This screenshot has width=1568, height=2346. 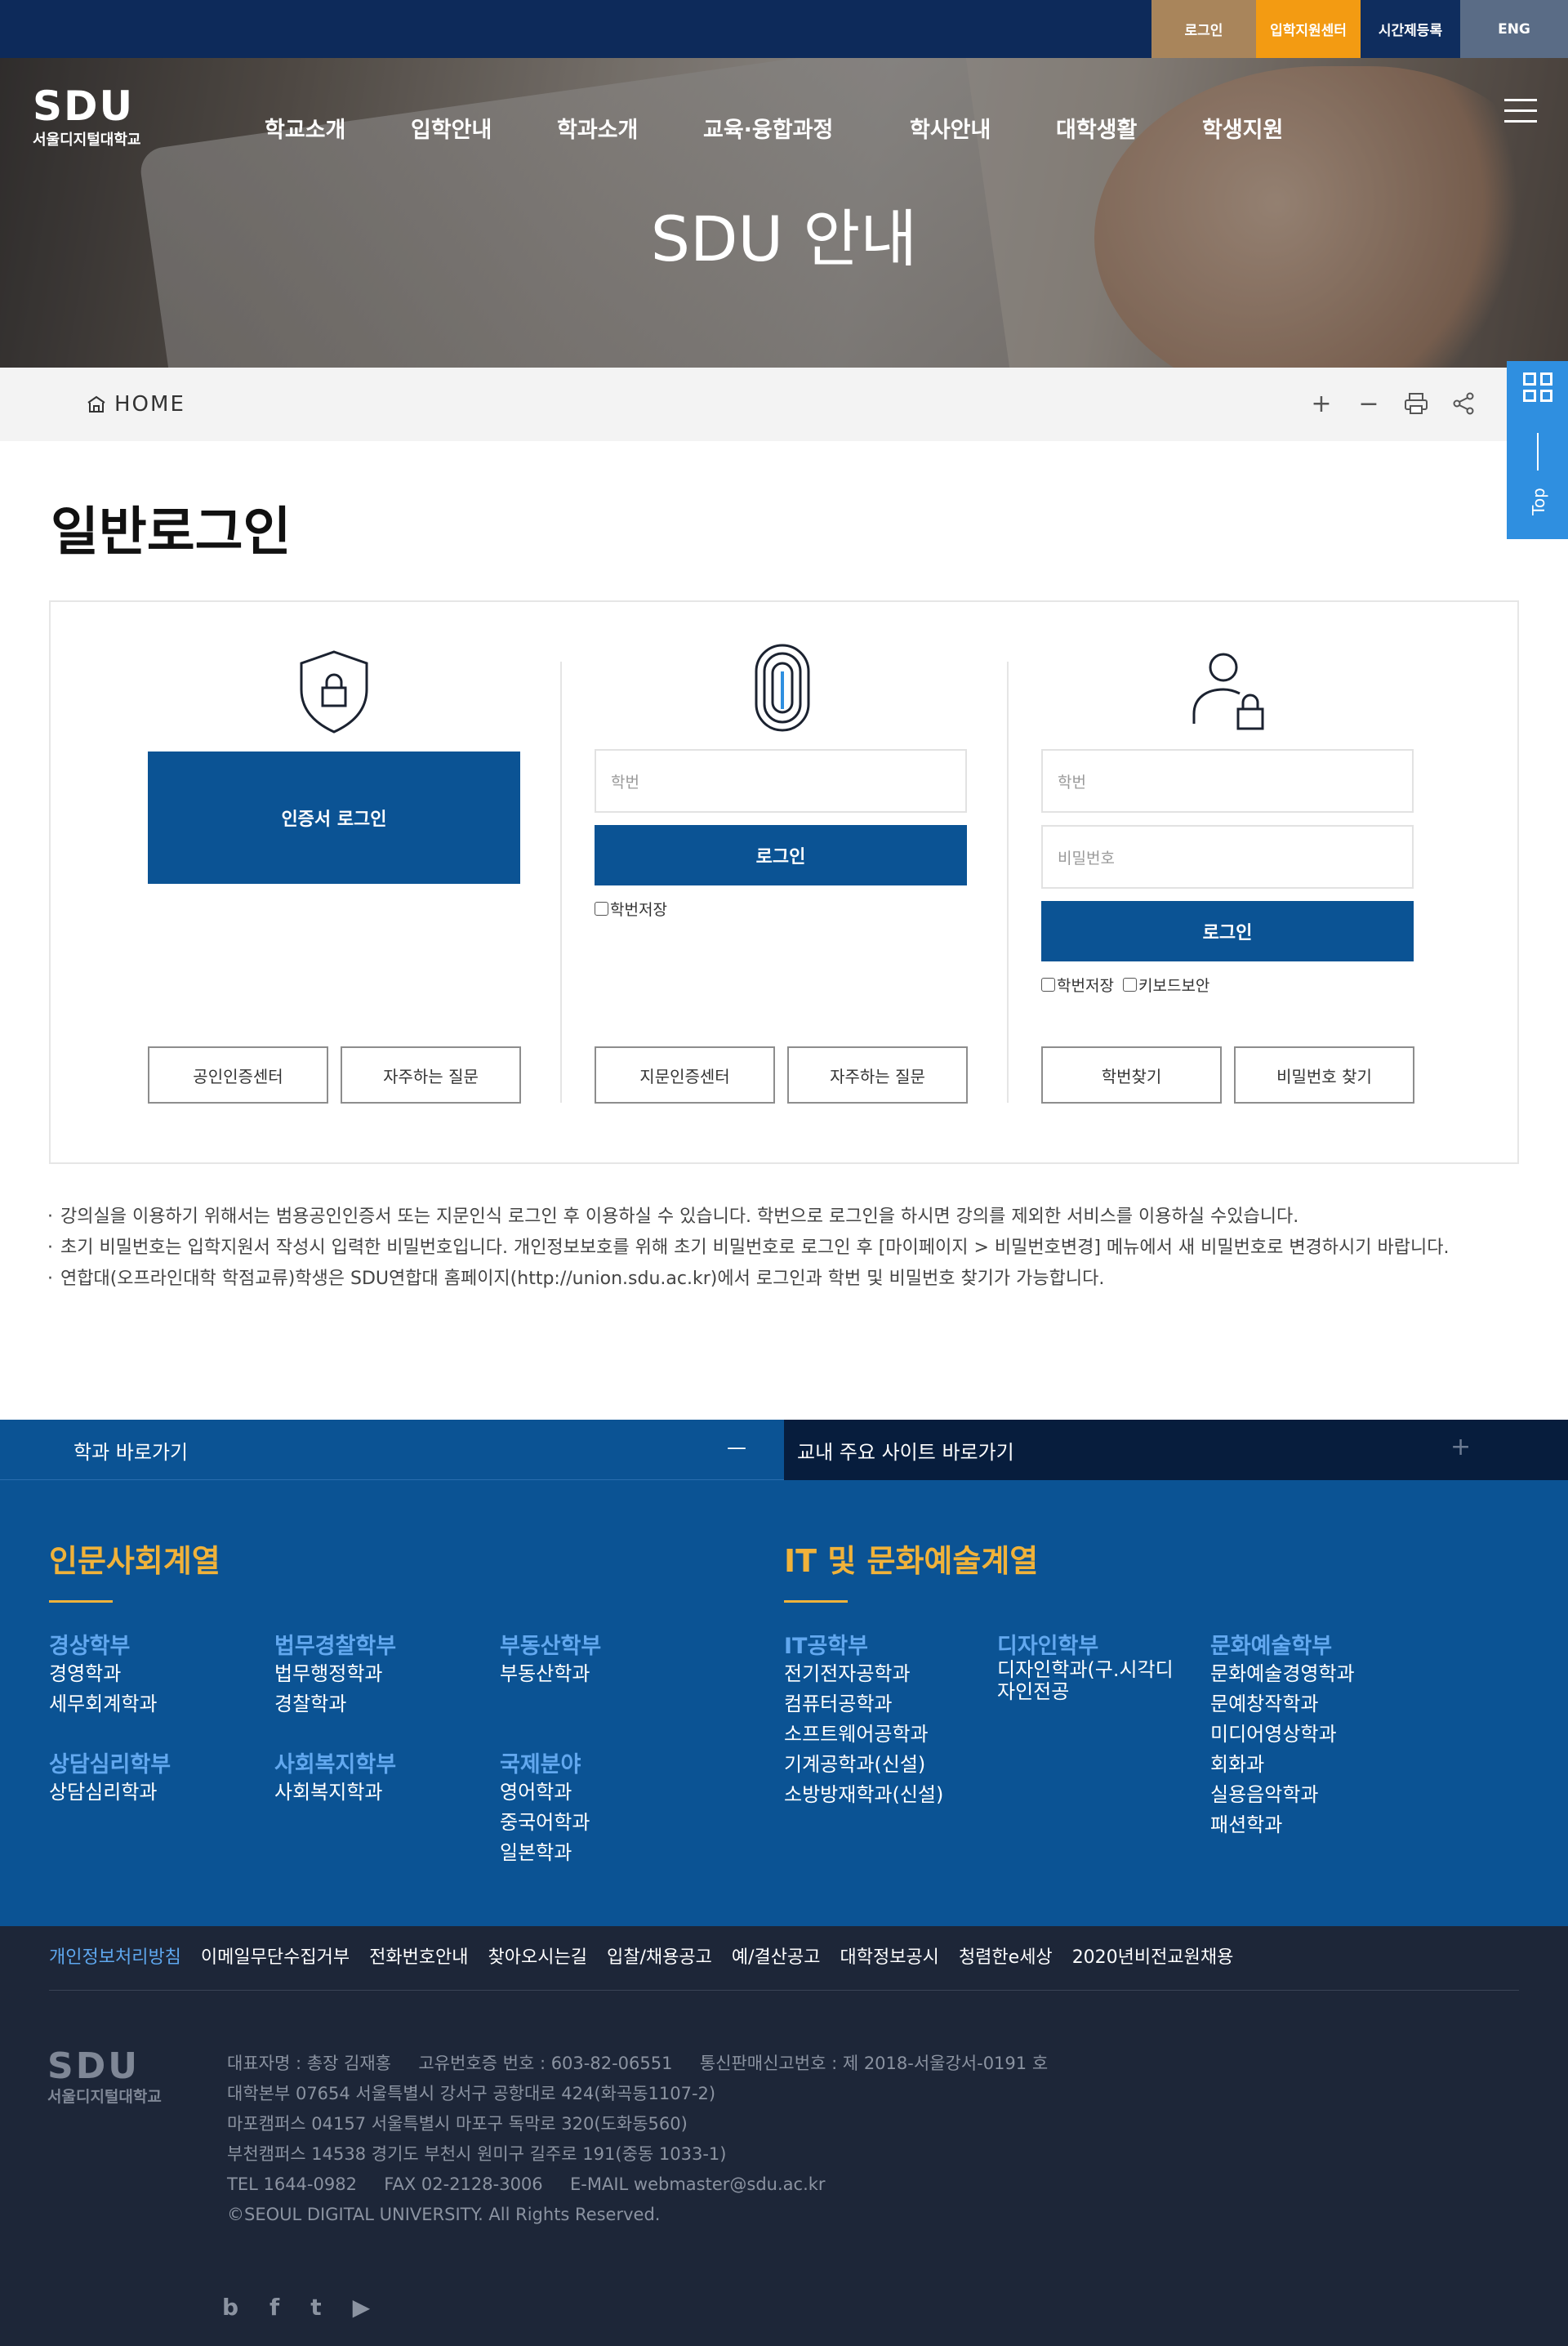 I want to click on major-list: 법무행정학과 경찰학과, so click(x=328, y=1689).